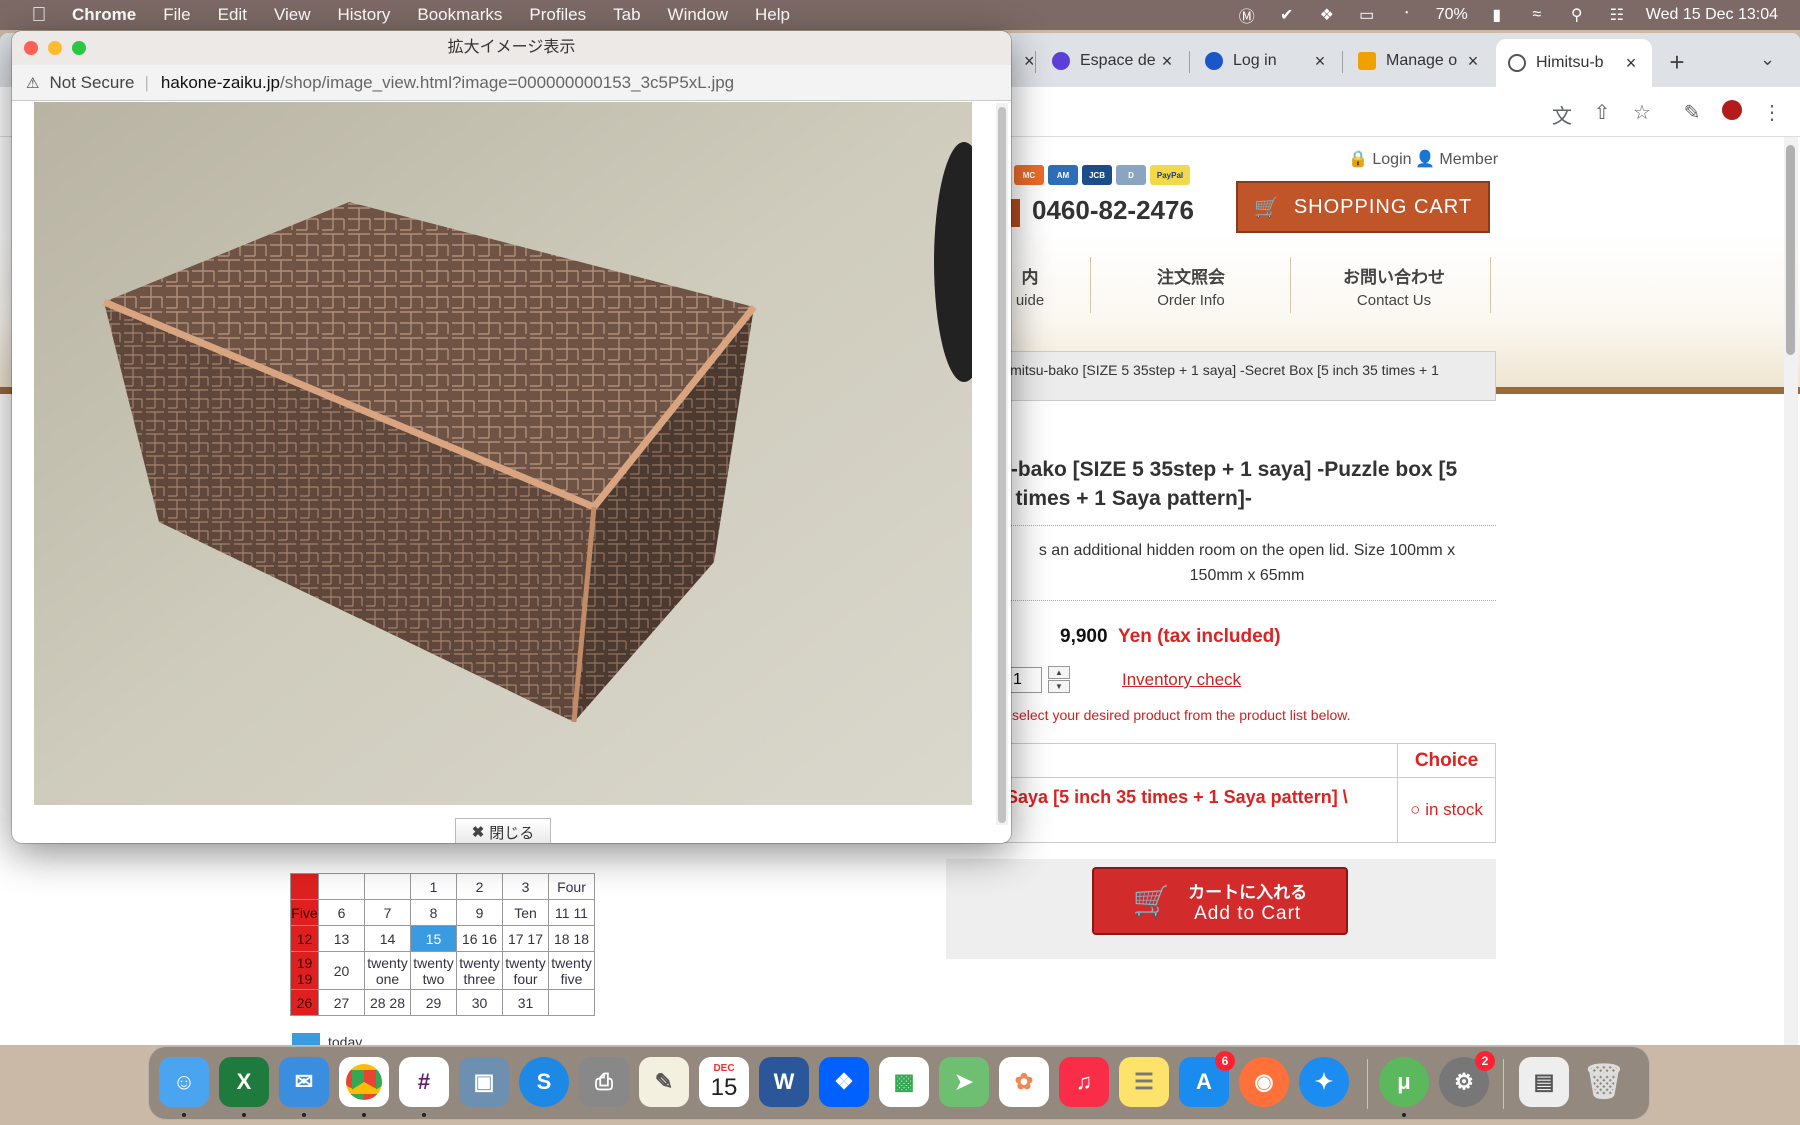 The width and height of the screenshot is (1800, 1125). I want to click on radio-button: ○, so click(1415, 809).